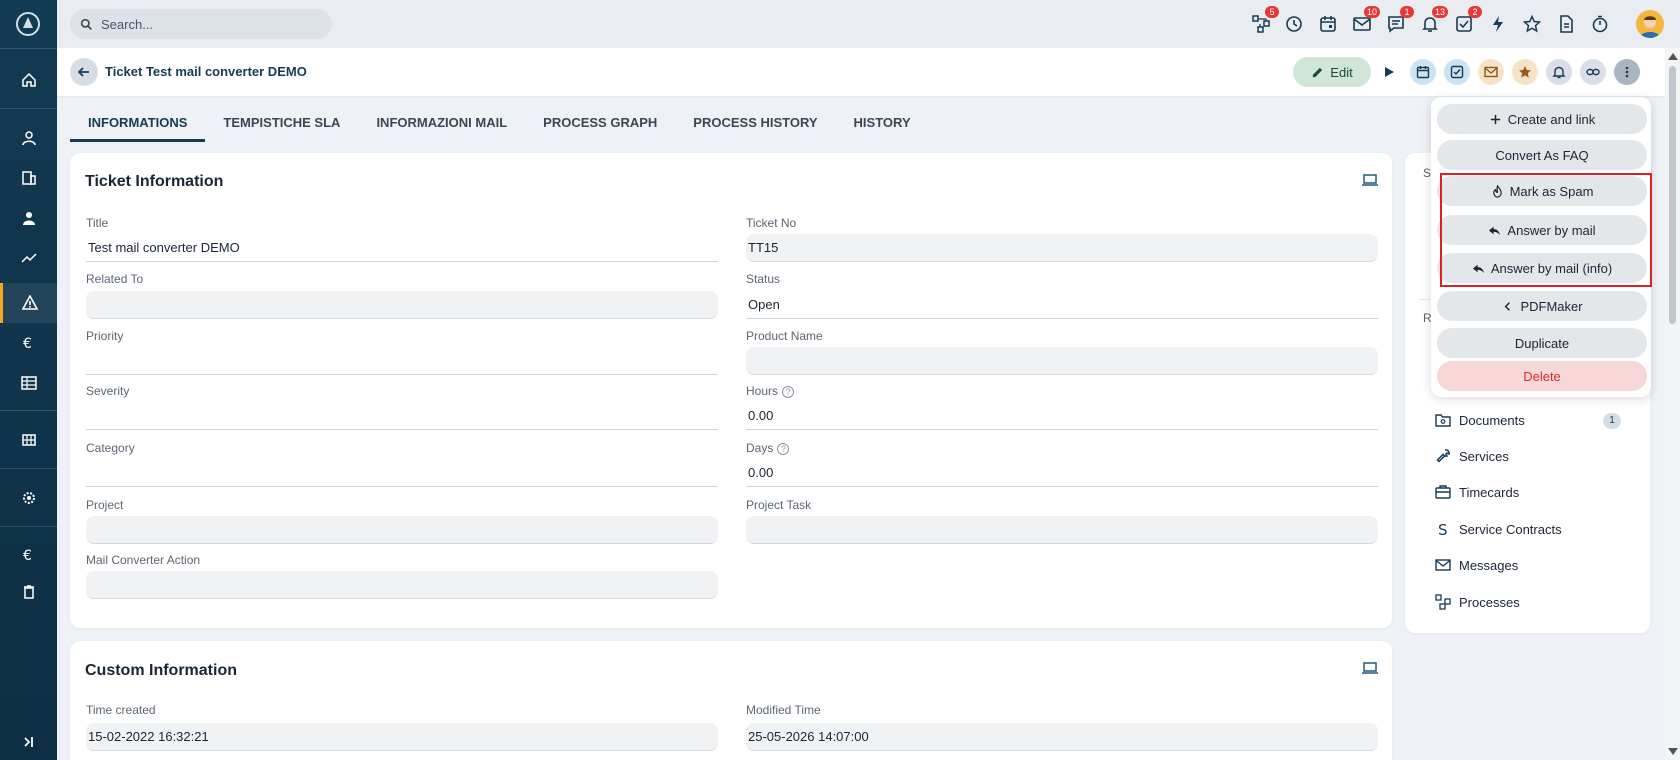 The width and height of the screenshot is (1680, 760). Describe the element at coordinates (1477, 492) in the screenshot. I see `related-timecards: Timecards` at that location.